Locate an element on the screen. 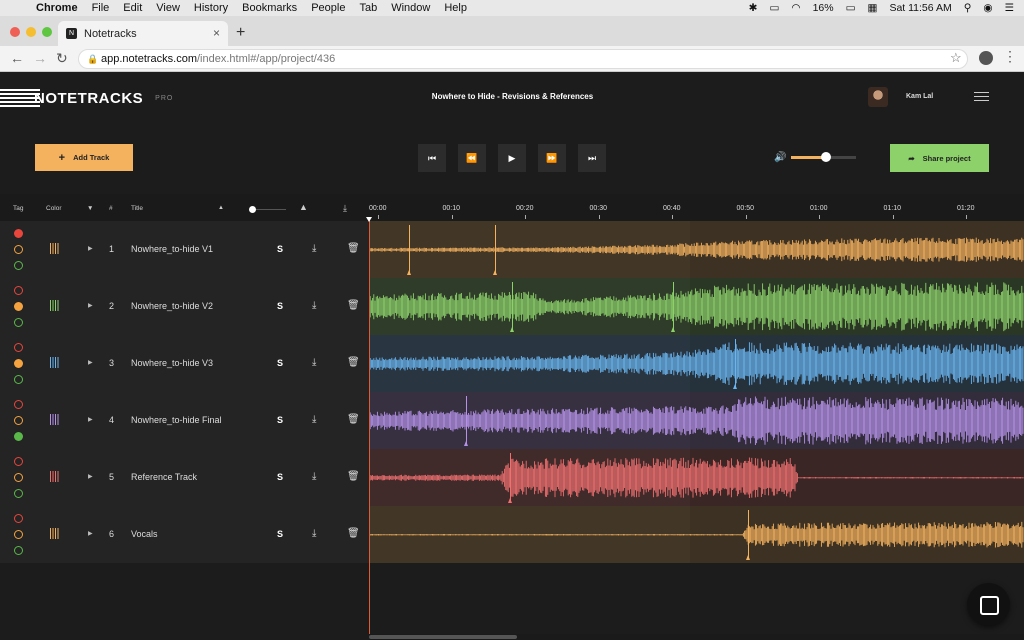  browser-tab: N Notetracks × is located at coordinates (143, 33).